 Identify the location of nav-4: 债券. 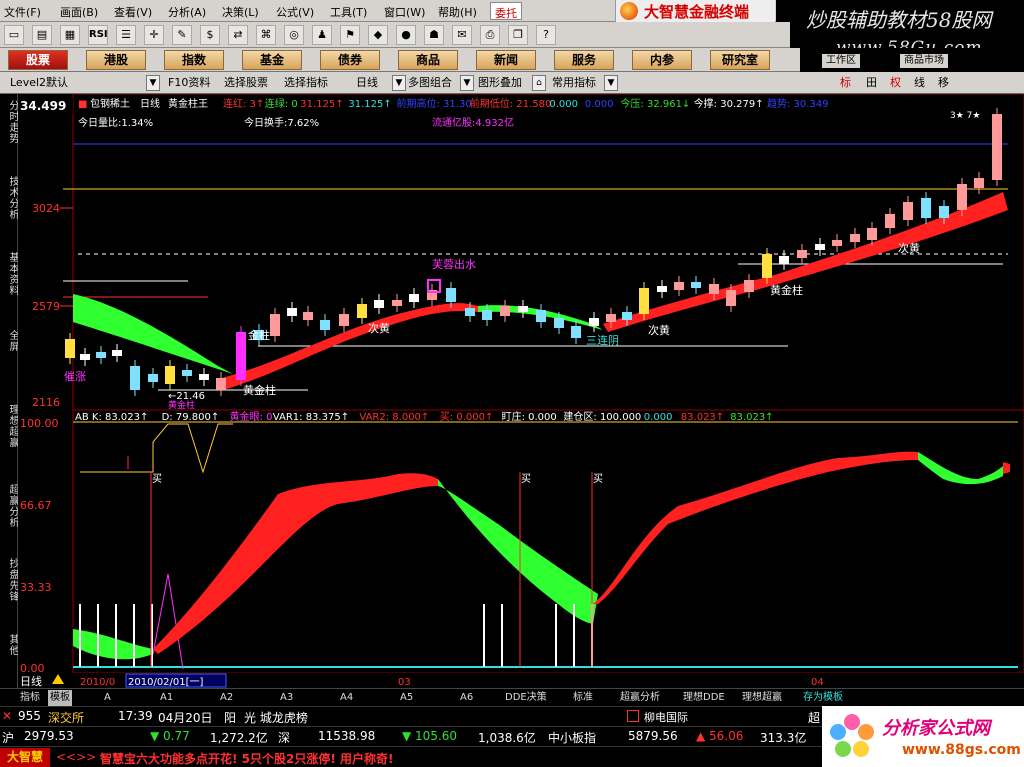
(350, 60).